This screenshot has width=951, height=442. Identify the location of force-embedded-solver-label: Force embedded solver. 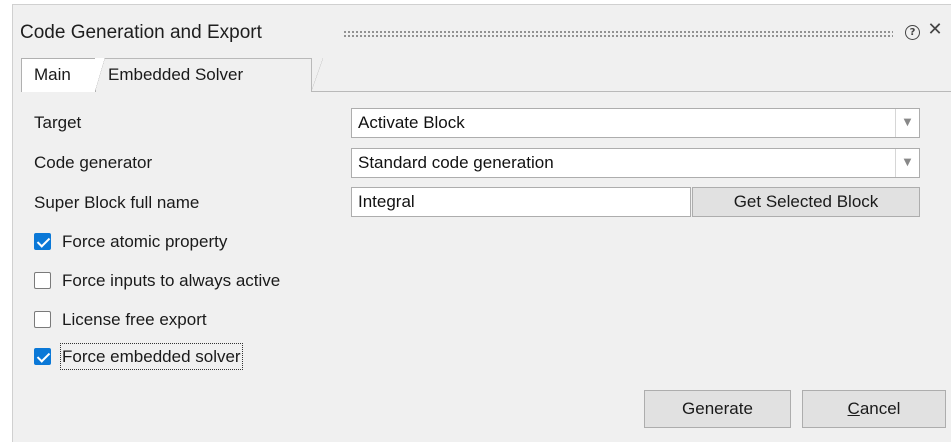
(151, 356).